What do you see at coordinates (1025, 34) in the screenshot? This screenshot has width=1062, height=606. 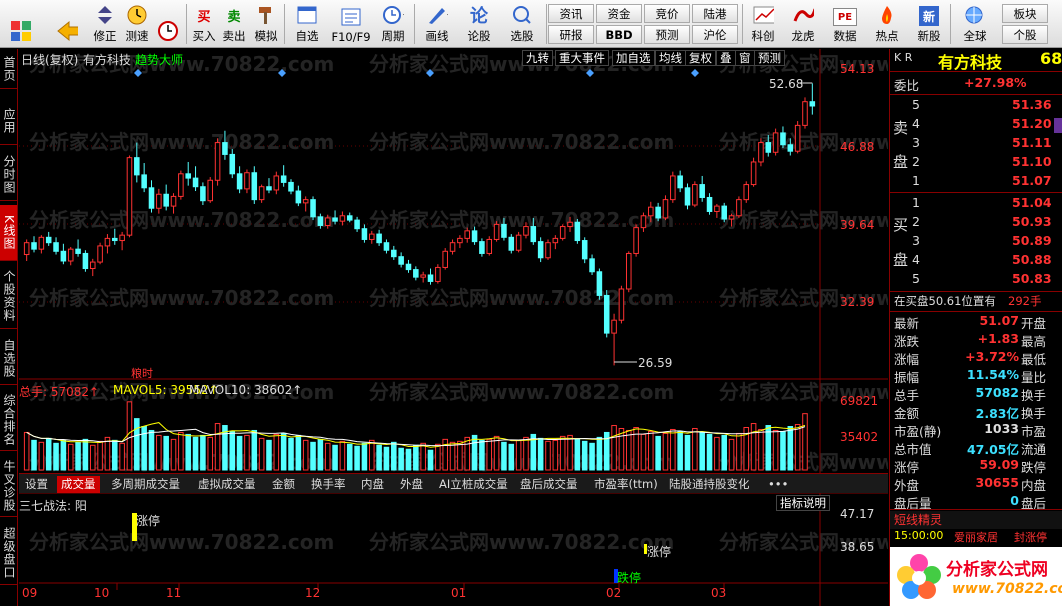 I see `stock-button: 个股` at bounding box center [1025, 34].